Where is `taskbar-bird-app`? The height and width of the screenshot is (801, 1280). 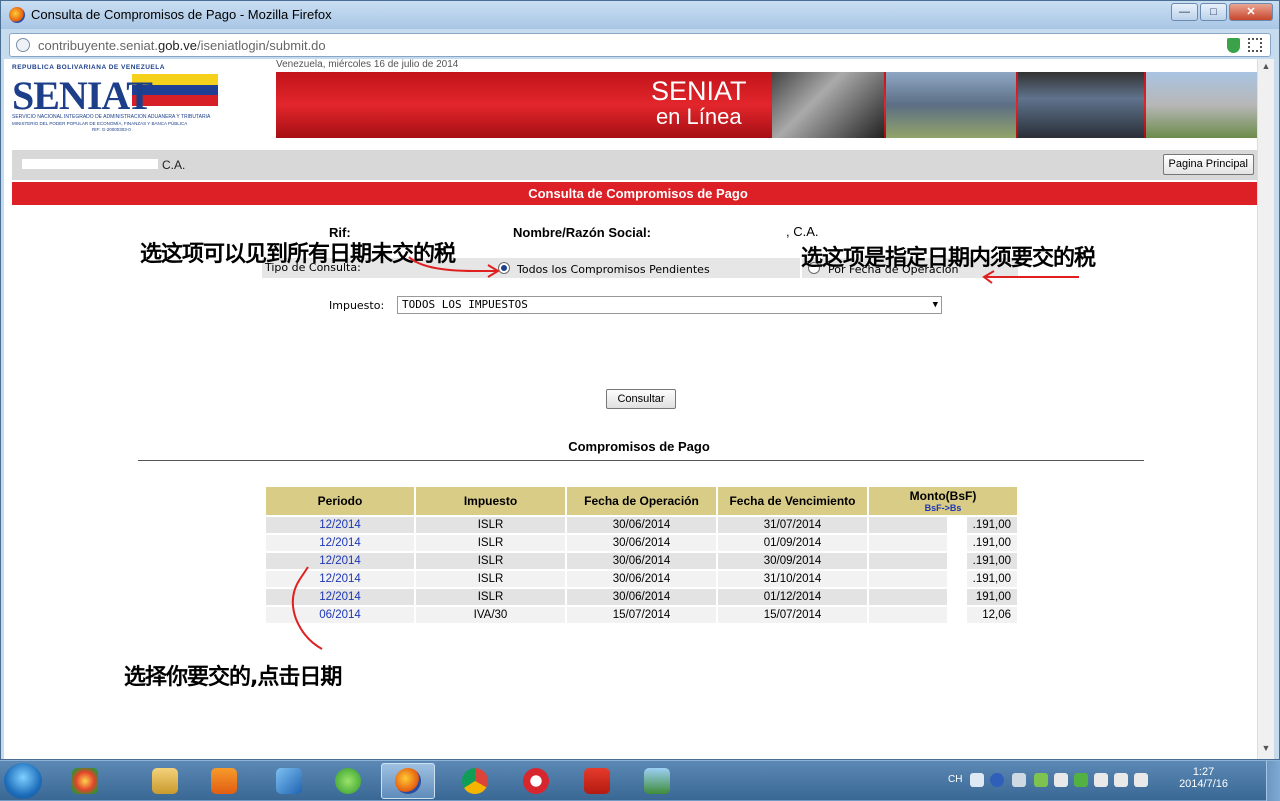
taskbar-bird-app is located at coordinates (289, 781).